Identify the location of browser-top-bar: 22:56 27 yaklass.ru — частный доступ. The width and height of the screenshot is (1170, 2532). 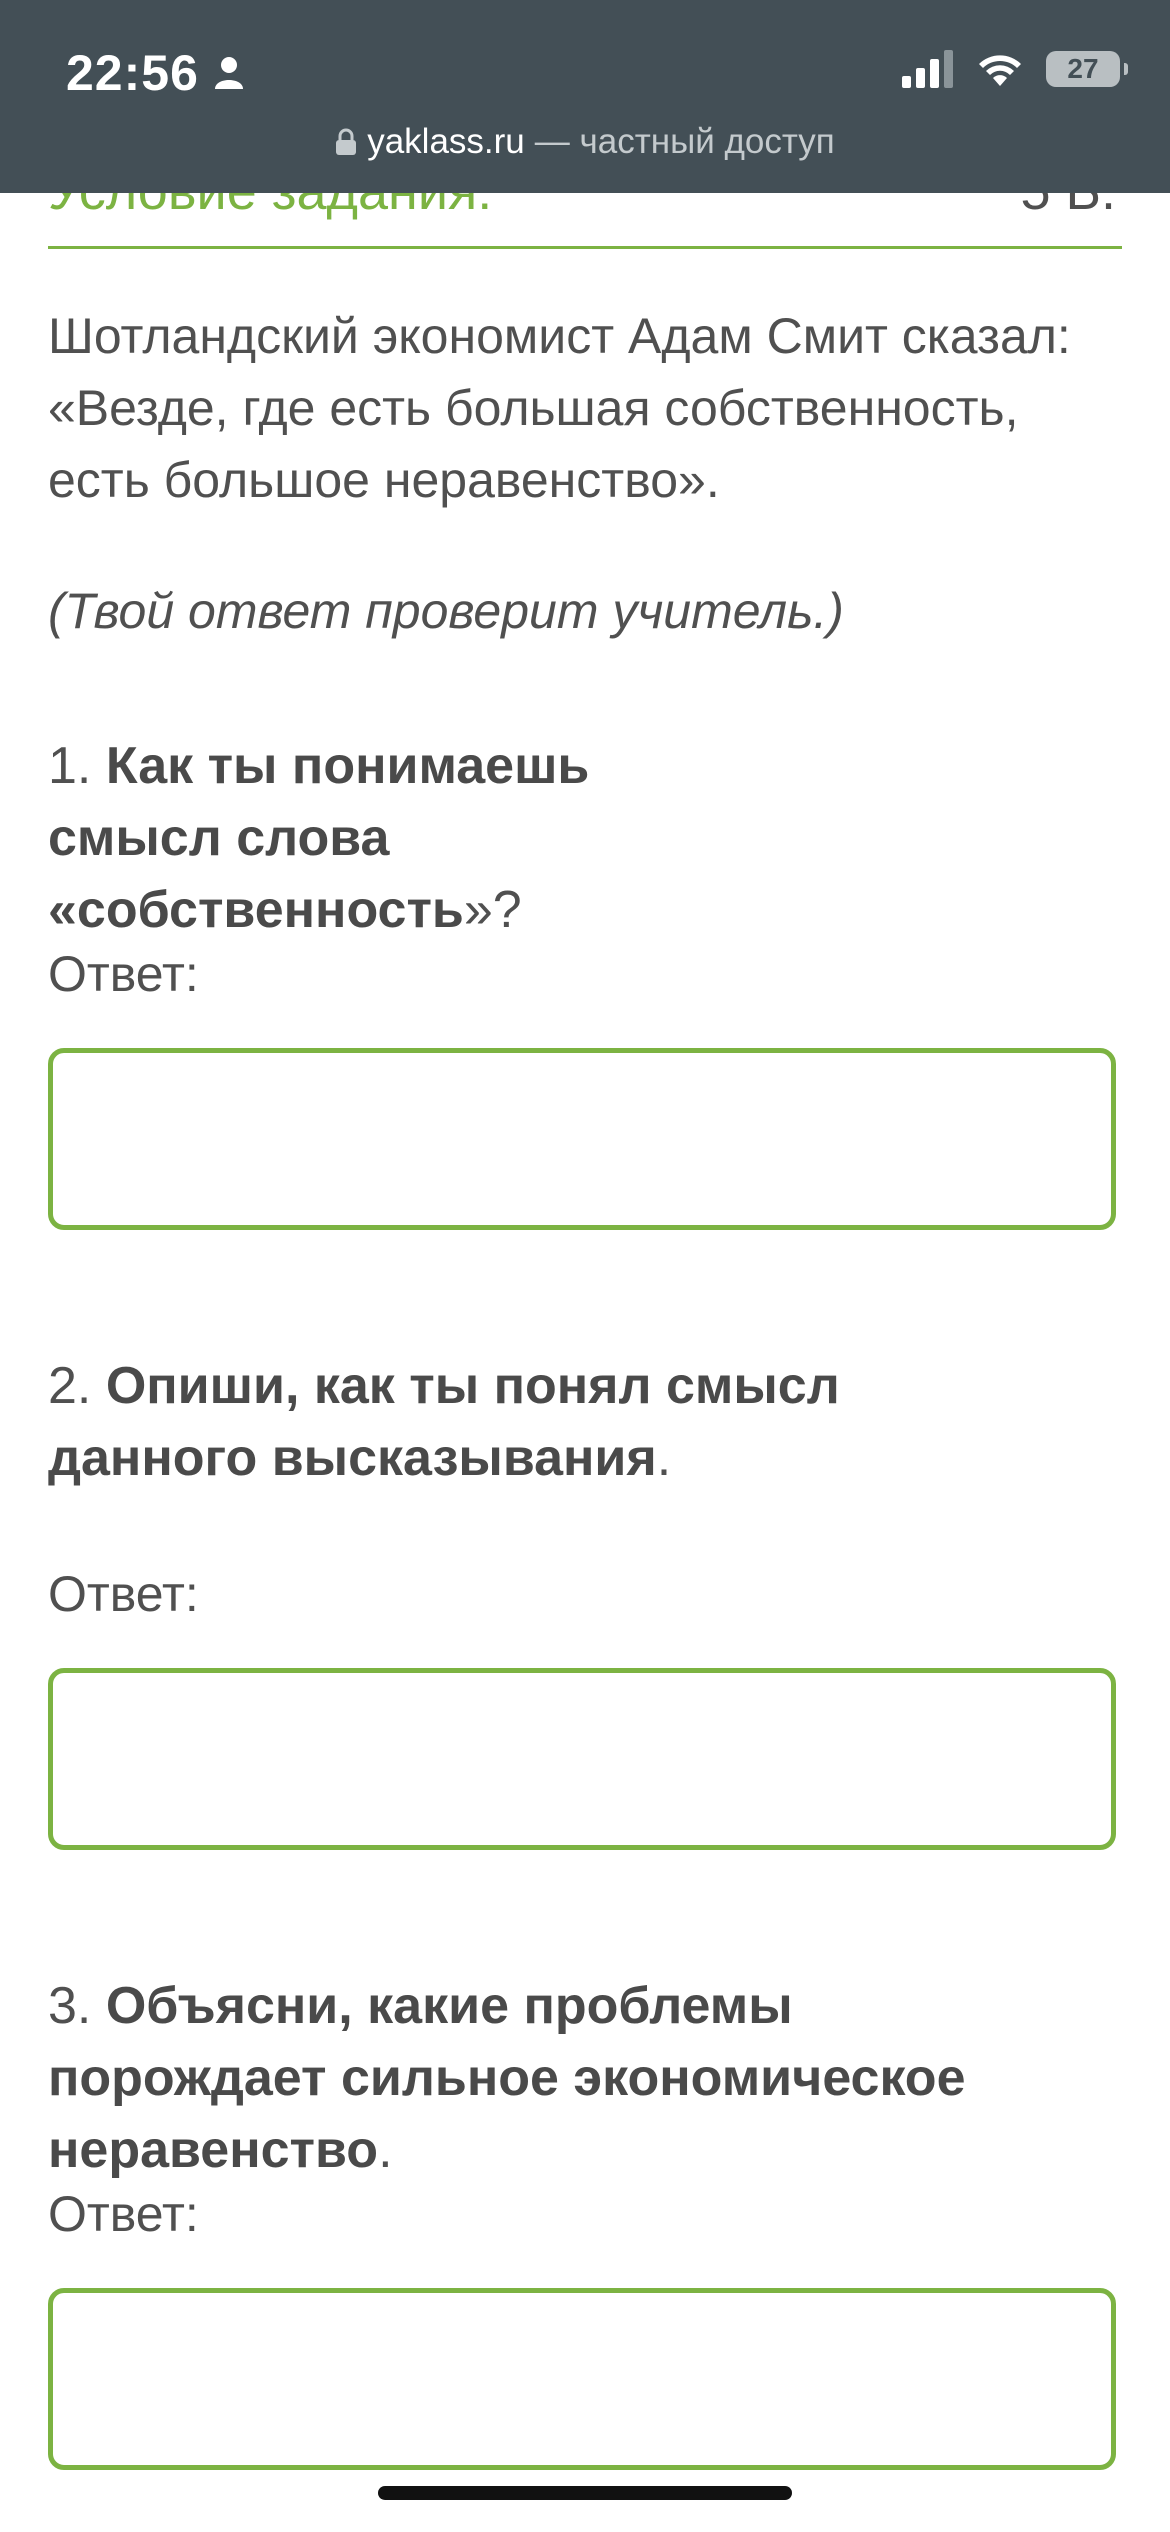
(585, 96).